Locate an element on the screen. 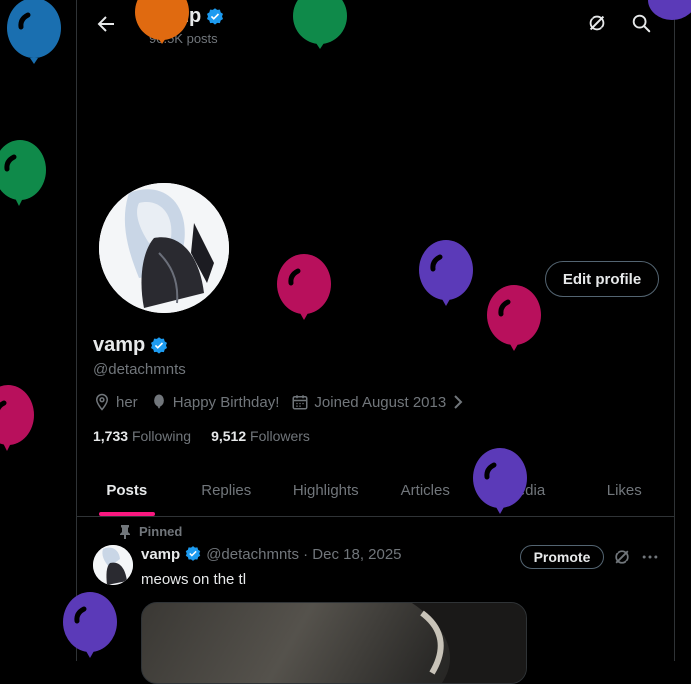 Image resolution: width=691 pixels, height=684 pixels. back-arrow-icon is located at coordinates (106, 24).